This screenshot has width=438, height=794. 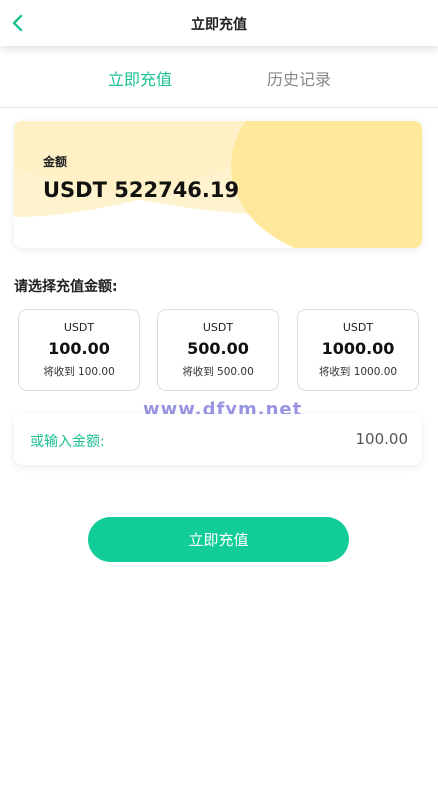 What do you see at coordinates (140, 78) in the screenshot?
I see `tab-recharge: 立即充值` at bounding box center [140, 78].